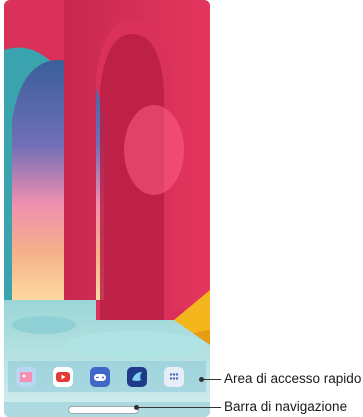 The width and height of the screenshot is (363, 417). What do you see at coordinates (211, 379) in the screenshot?
I see `quick-access-leader-line` at bounding box center [211, 379].